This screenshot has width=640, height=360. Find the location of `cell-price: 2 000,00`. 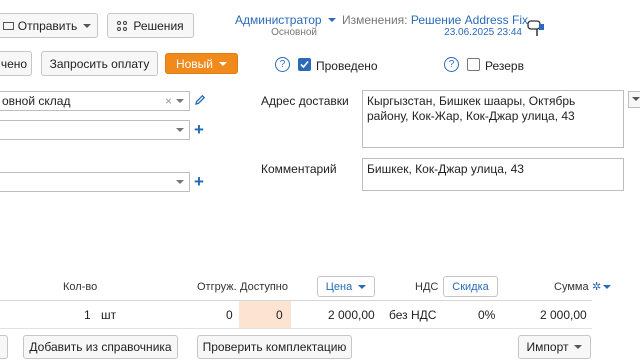

cell-price: 2 000,00 is located at coordinates (351, 315).